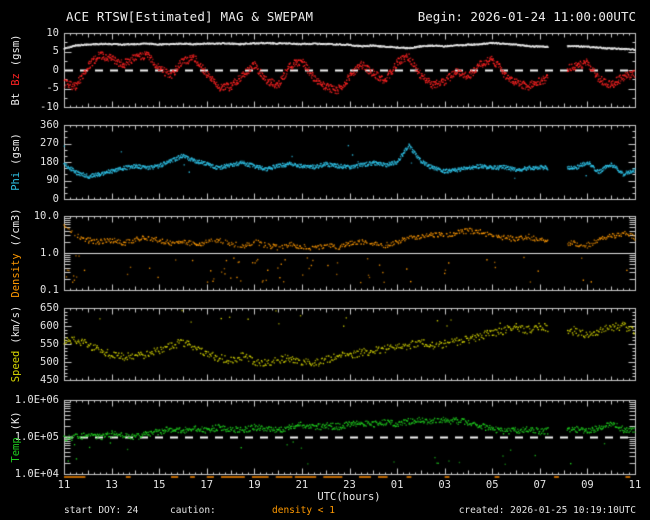 Image resolution: width=650 pixels, height=520 pixels. I want to click on x-axis-label: UTC(hours), so click(349, 497).